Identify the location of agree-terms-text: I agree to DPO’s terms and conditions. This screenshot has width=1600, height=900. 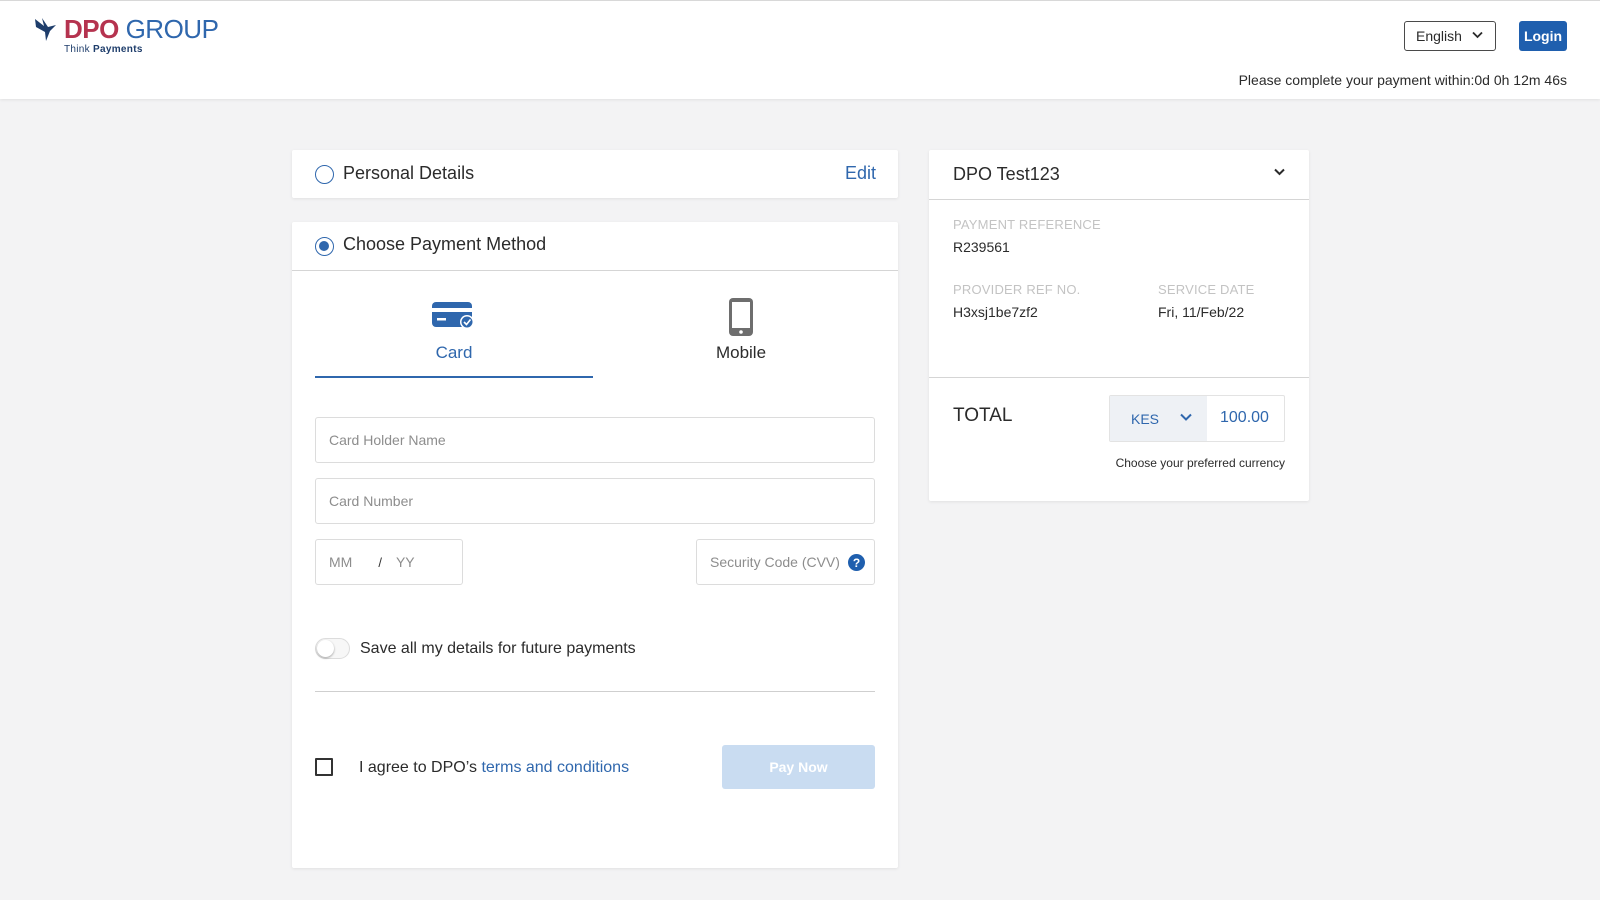
(494, 768).